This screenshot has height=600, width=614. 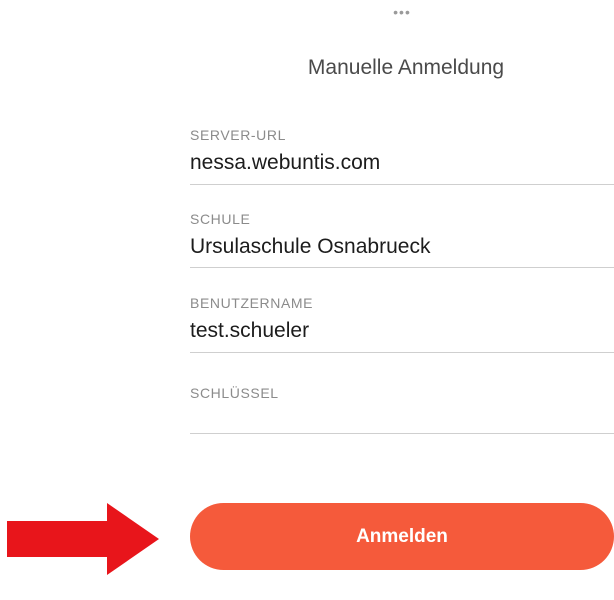 I want to click on username-label: BENUTZERNAME, so click(x=252, y=303).